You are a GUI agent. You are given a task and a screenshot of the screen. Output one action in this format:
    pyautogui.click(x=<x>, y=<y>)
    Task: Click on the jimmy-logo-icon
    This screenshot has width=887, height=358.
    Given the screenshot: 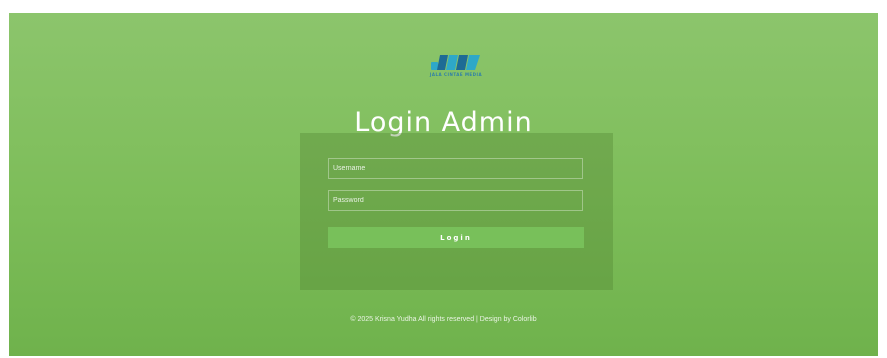 What is the action you would take?
    pyautogui.click(x=455, y=62)
    